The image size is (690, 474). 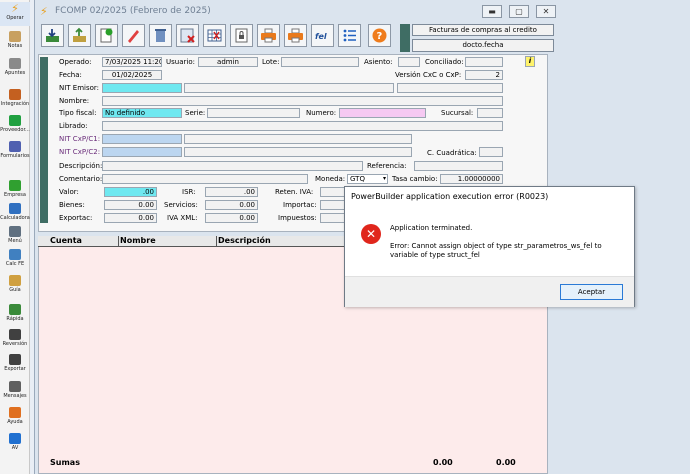 What do you see at coordinates (379, 35) in the screenshot?
I see `help-button: ?` at bounding box center [379, 35].